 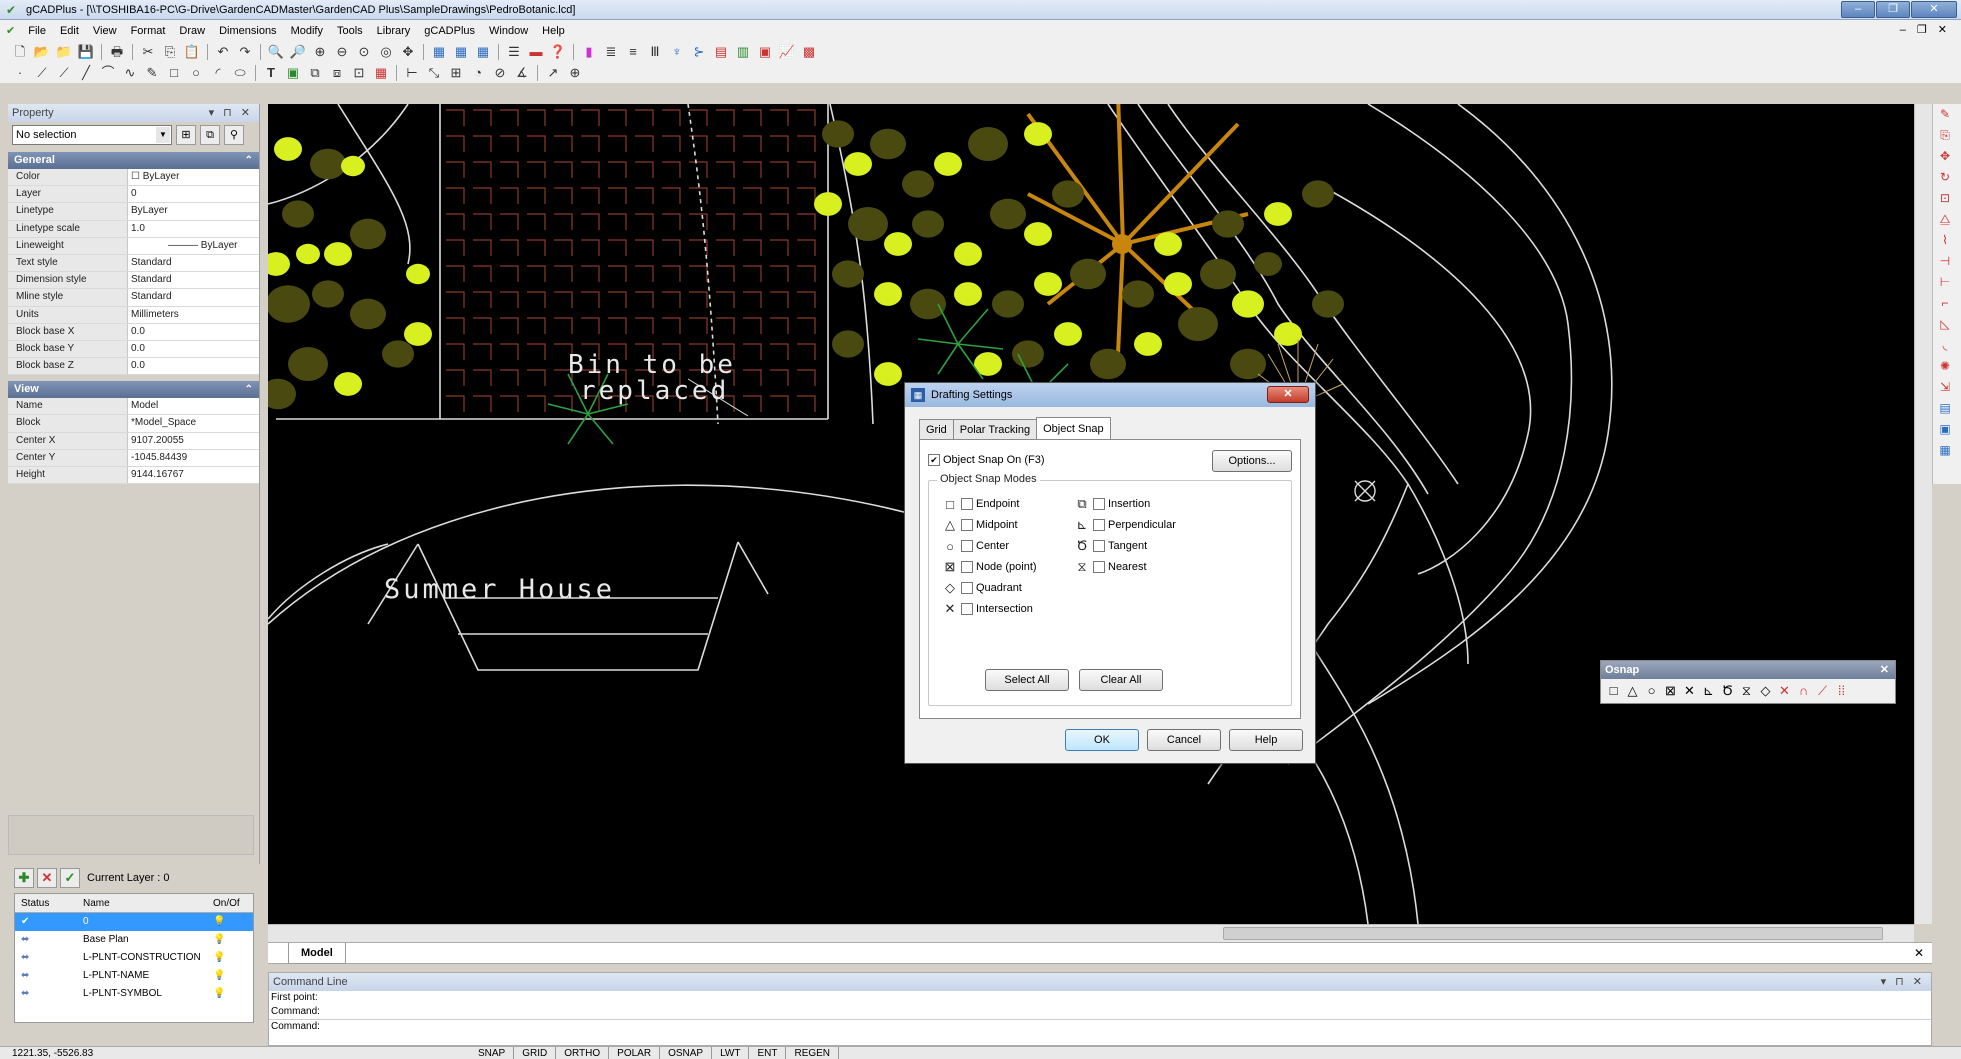 What do you see at coordinates (478, 73) in the screenshot?
I see `dim-radius-icon: ◔` at bounding box center [478, 73].